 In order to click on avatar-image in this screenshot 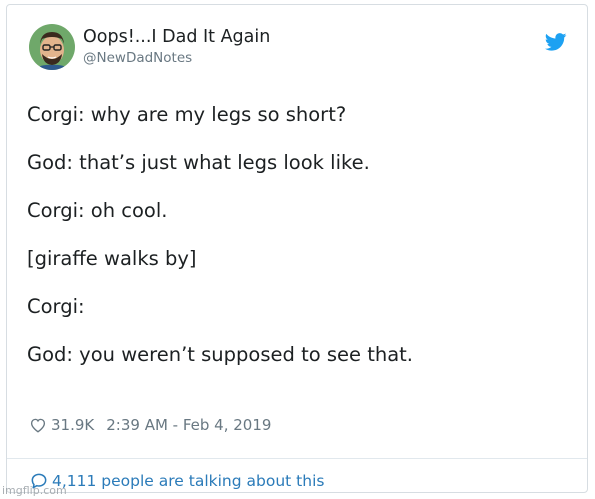, I will do `click(52, 47)`.